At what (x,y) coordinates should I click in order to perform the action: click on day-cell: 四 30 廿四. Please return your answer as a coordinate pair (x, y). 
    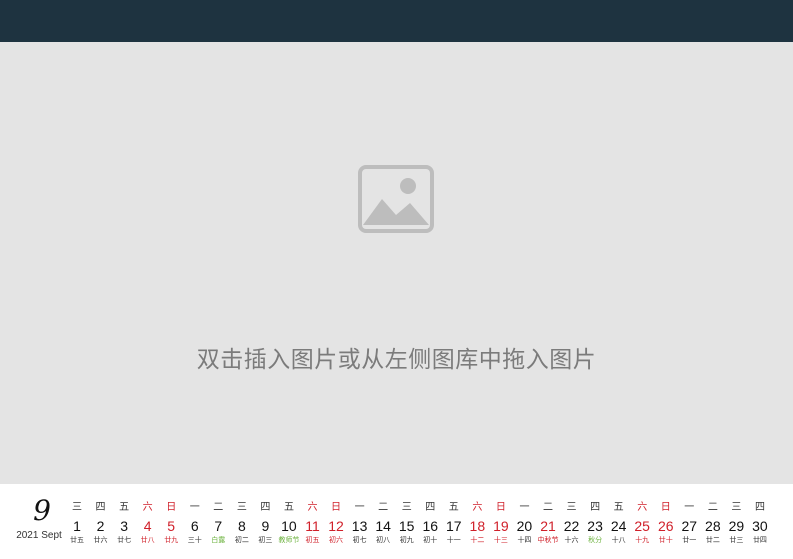
    Looking at the image, I should click on (760, 521).